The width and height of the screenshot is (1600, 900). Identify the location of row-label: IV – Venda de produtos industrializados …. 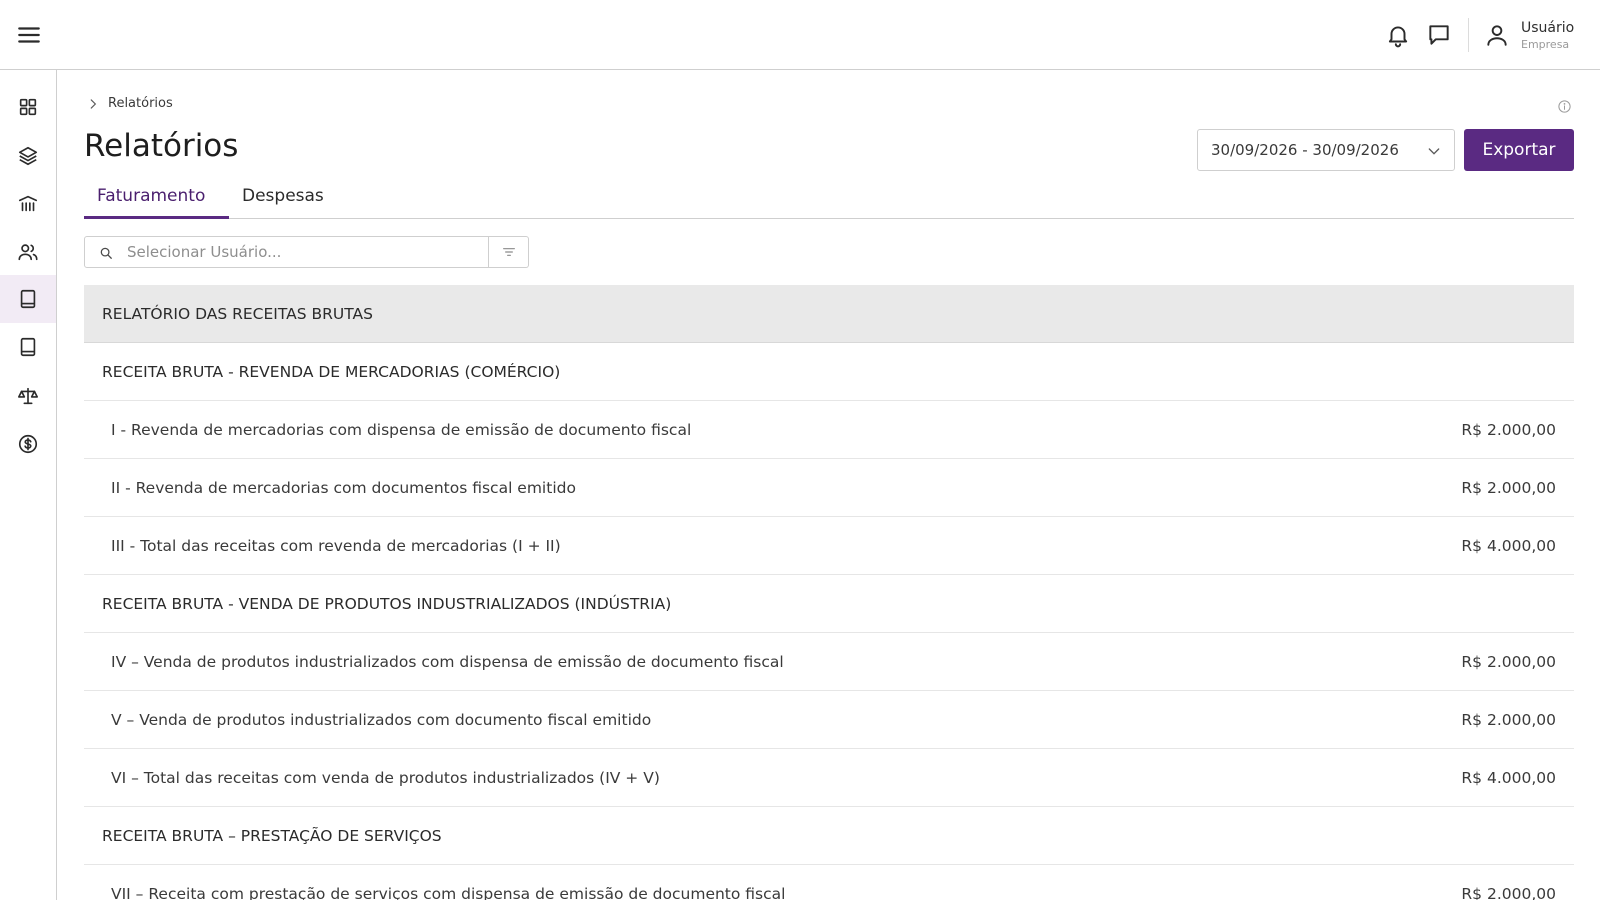
(447, 661).